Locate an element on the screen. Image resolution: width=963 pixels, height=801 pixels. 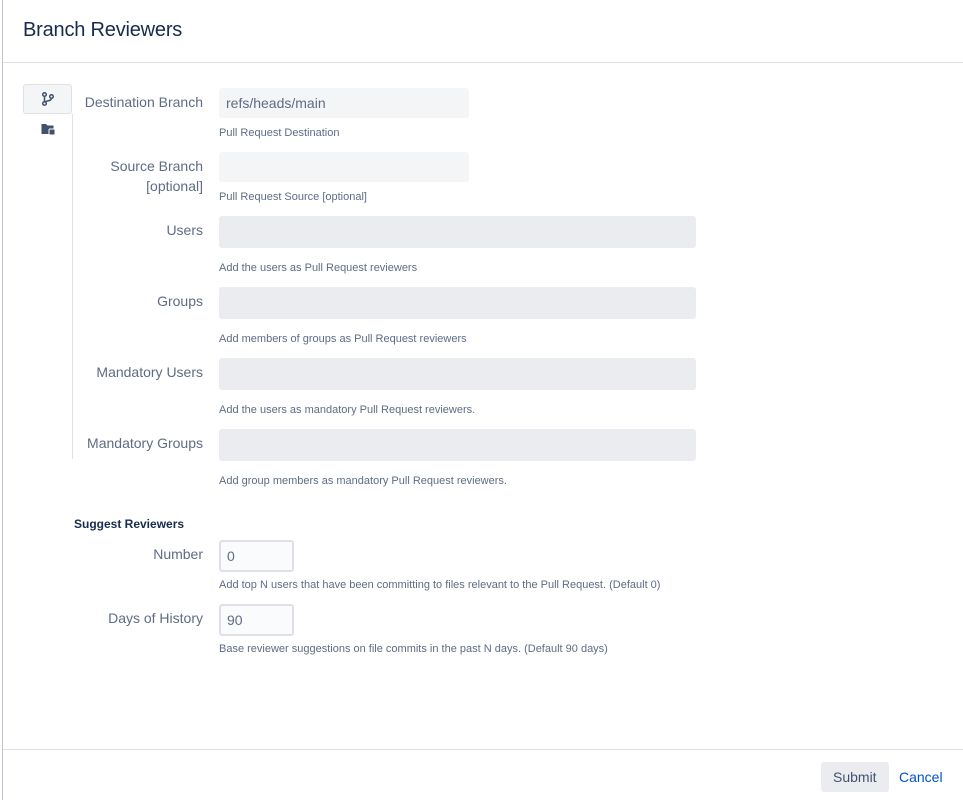
number-label: Number is located at coordinates (178, 554).